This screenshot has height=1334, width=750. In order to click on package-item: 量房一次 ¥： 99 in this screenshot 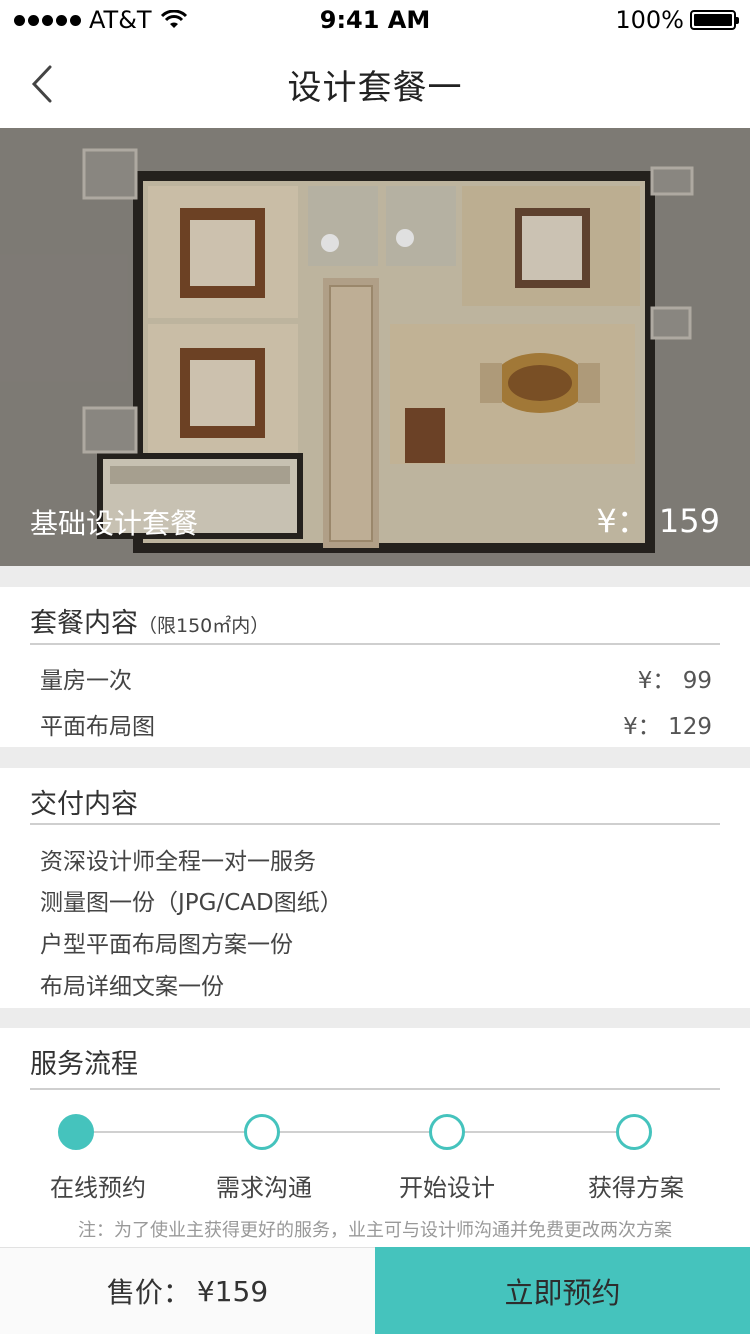, I will do `click(376, 678)`.